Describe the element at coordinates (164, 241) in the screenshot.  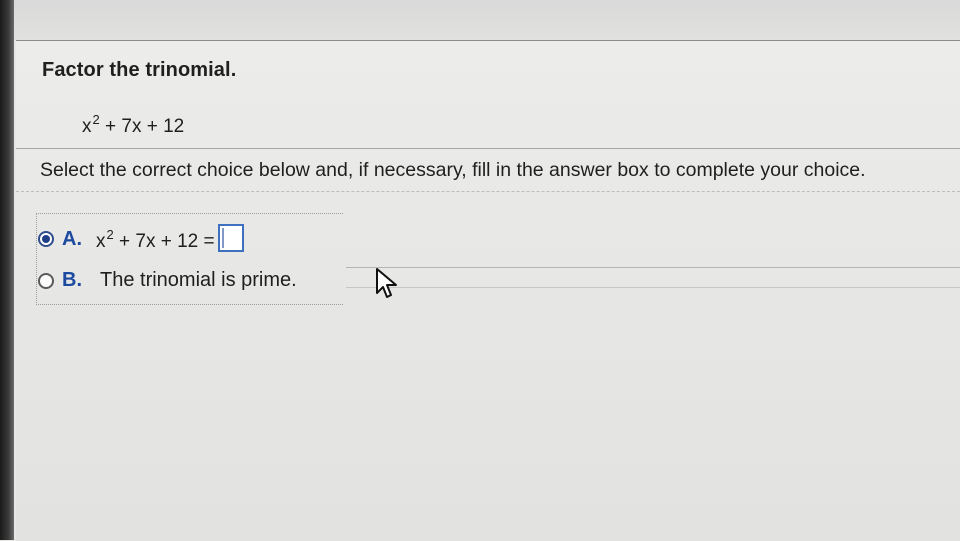
I see `expression-tail: + 7x + 12 =` at that location.